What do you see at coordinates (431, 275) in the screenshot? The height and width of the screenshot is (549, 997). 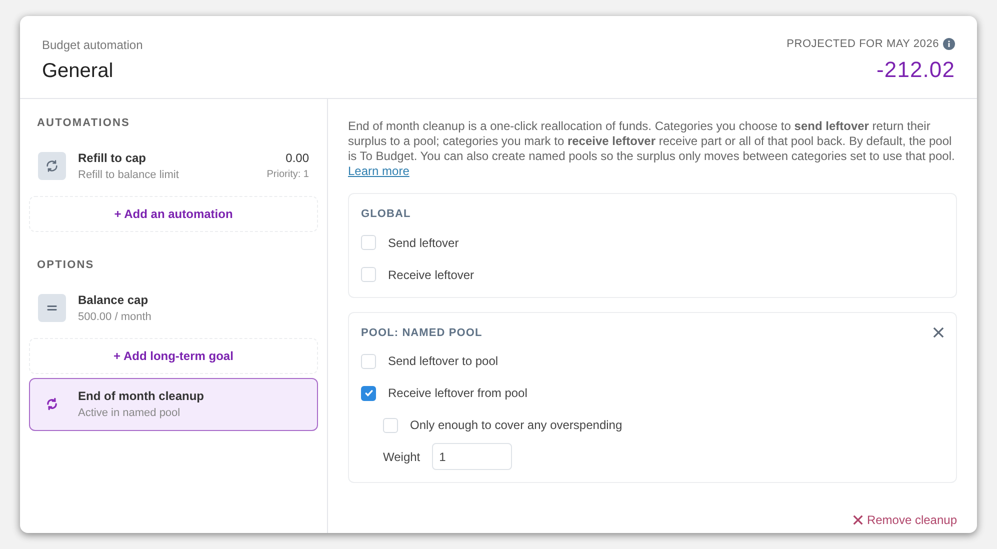 I see `checkbox-label: Receive leftover` at bounding box center [431, 275].